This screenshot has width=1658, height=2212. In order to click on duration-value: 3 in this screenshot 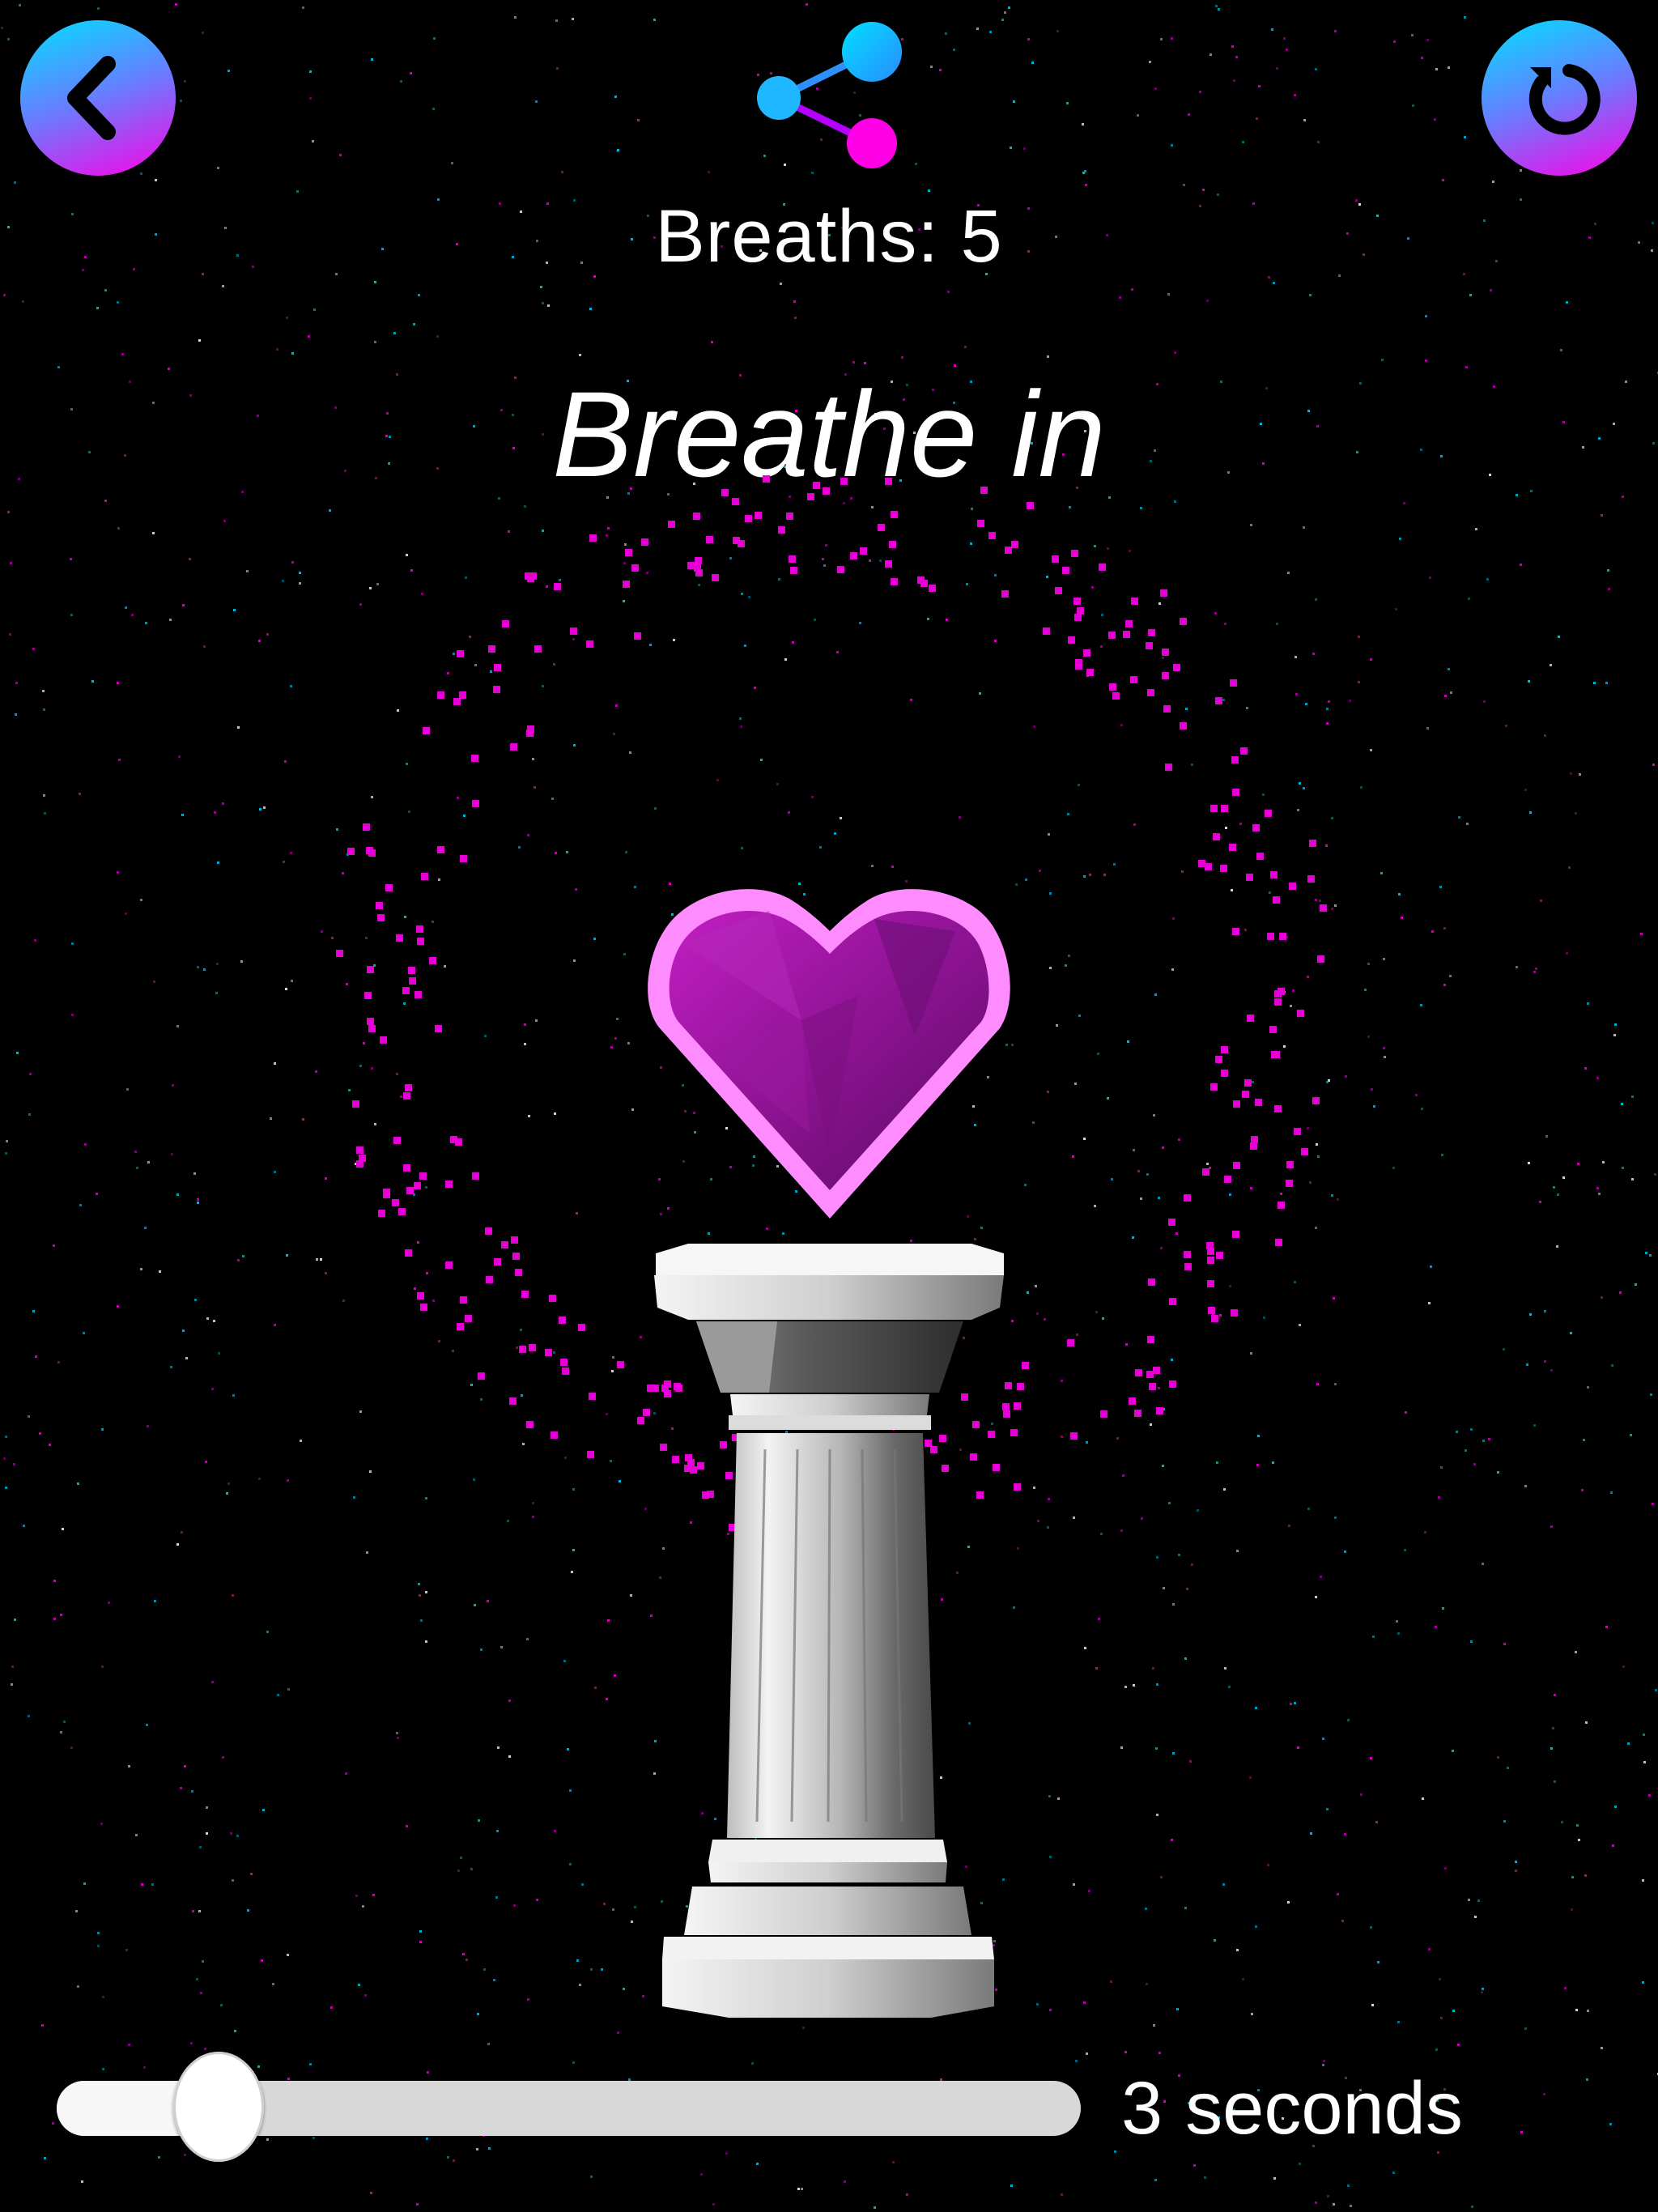, I will do `click(1142, 2109)`.